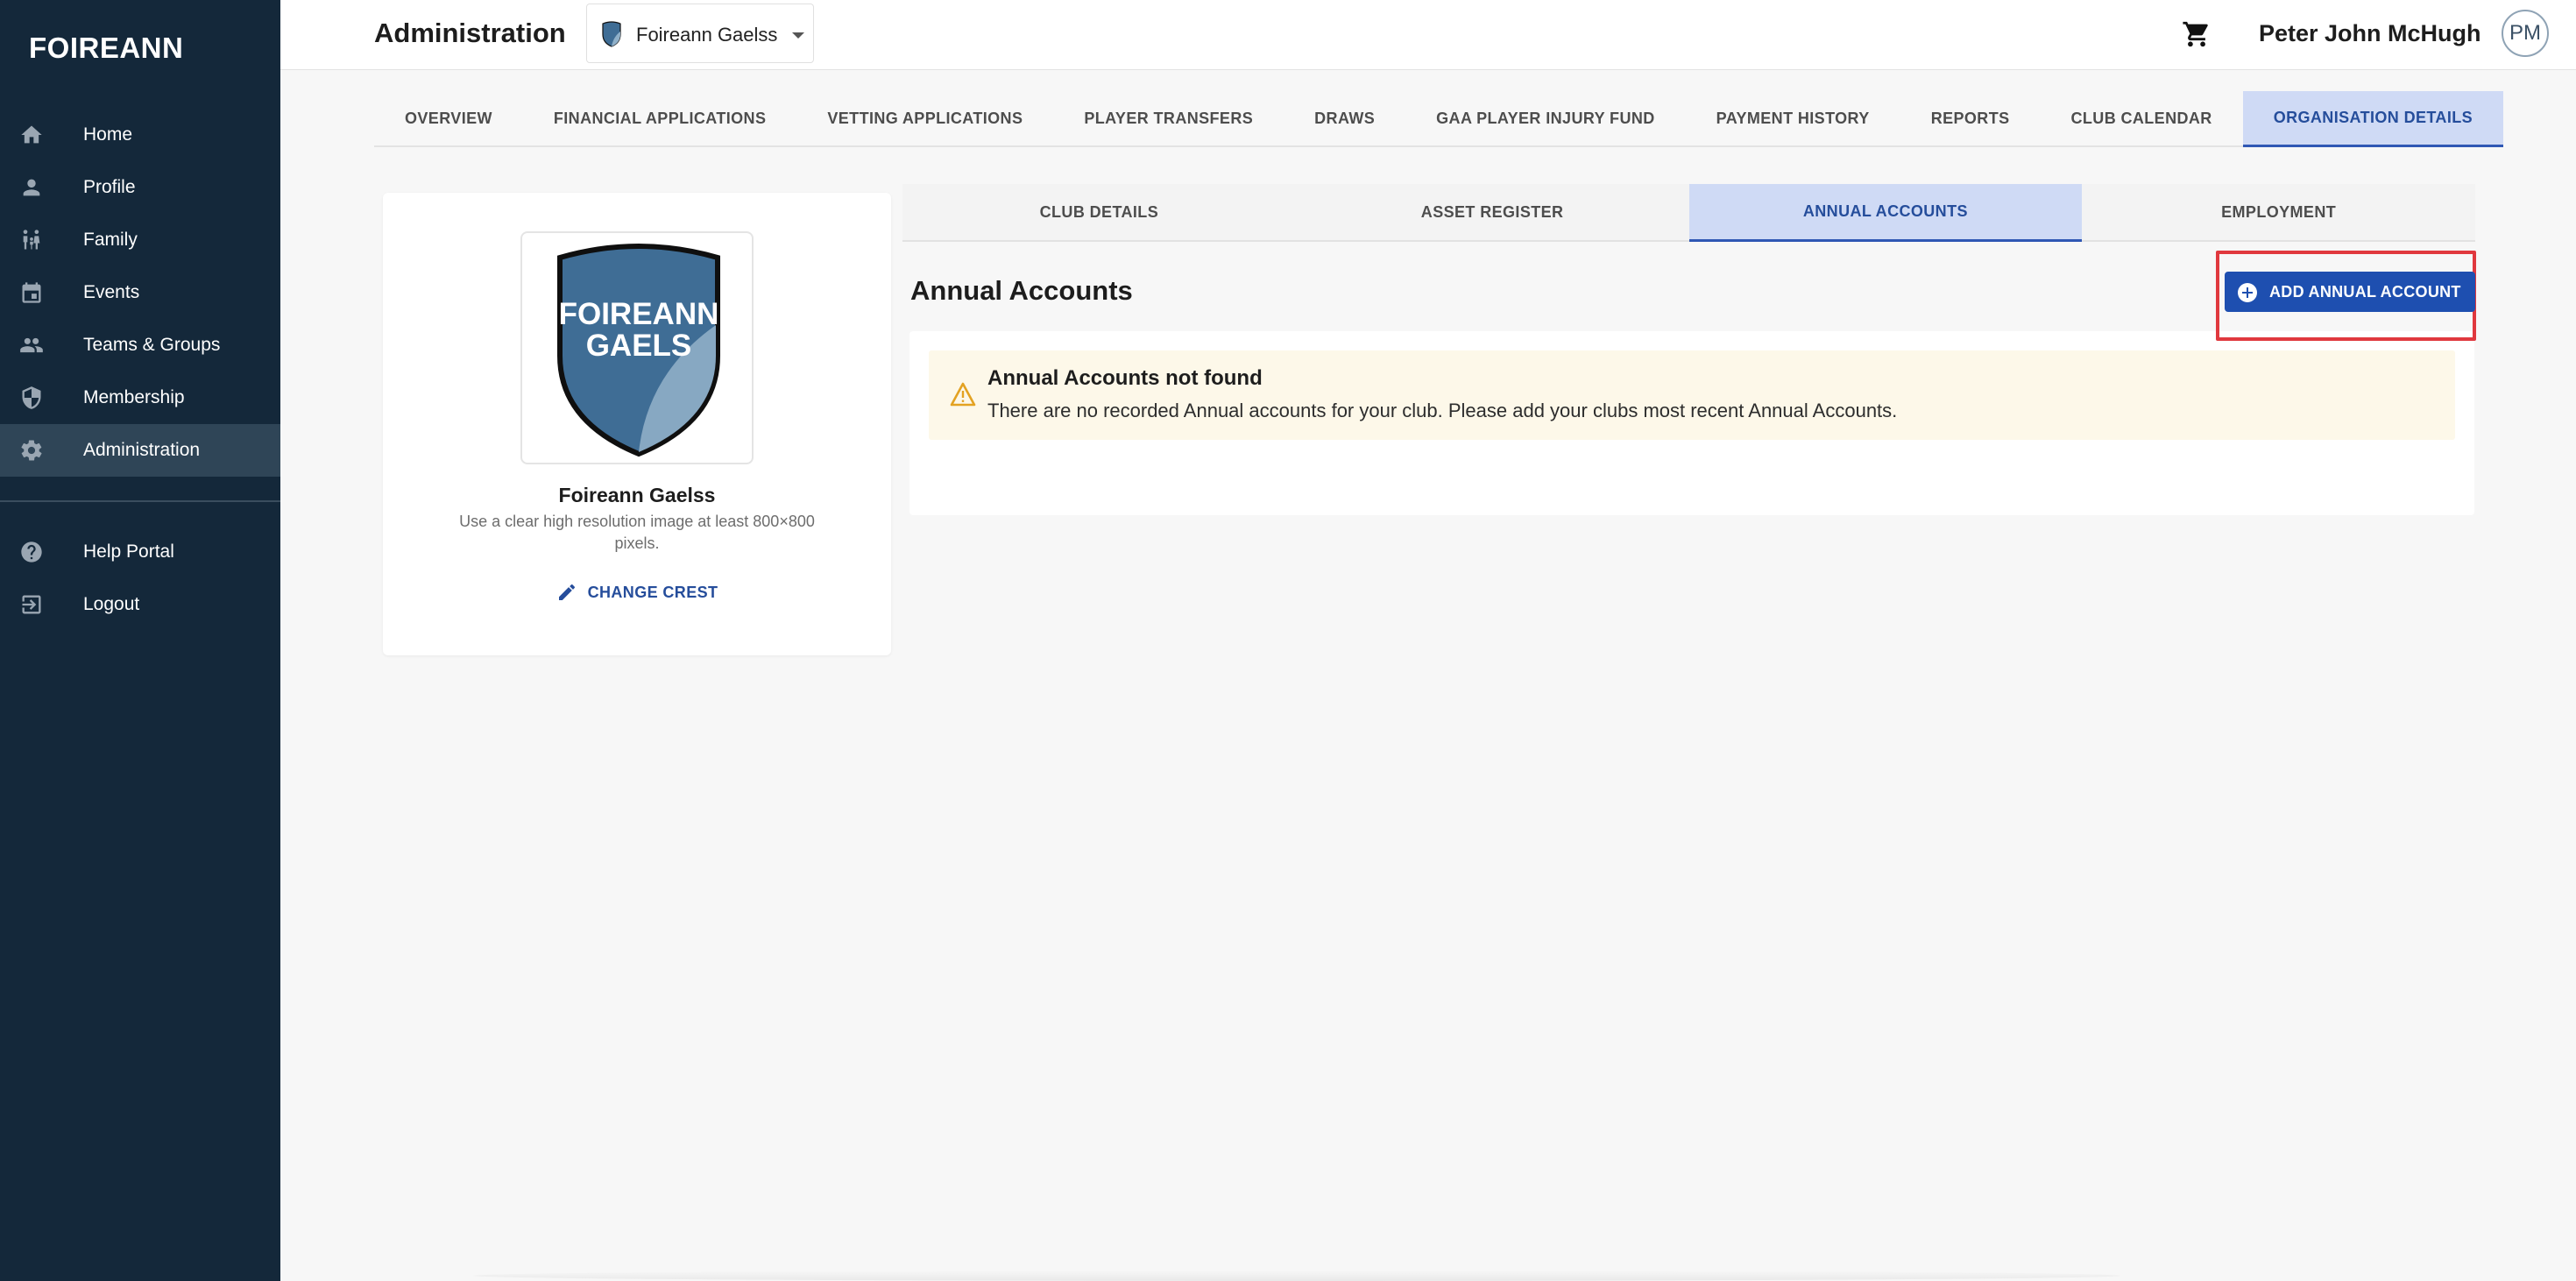 This screenshot has height=1281, width=2576. What do you see at coordinates (611, 34) in the screenshot?
I see `club-crest-mini-icon` at bounding box center [611, 34].